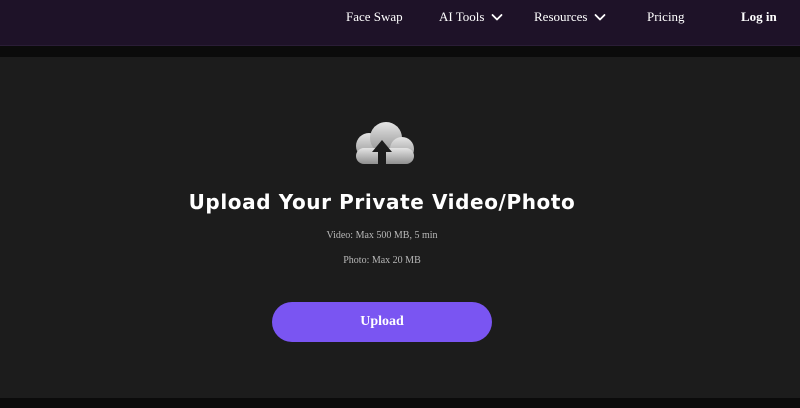 Image resolution: width=800 pixels, height=408 pixels. I want to click on photo-limit-text: Photo: Max 20 MB, so click(382, 260).